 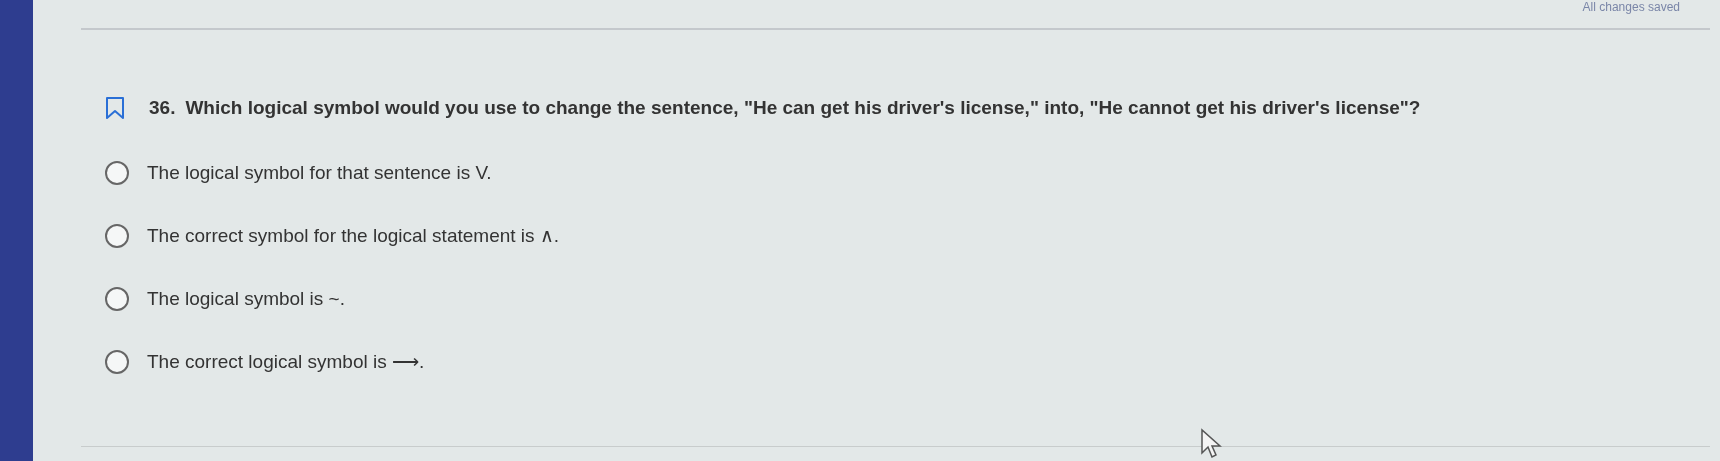 I want to click on question-number: 36., so click(x=162, y=108).